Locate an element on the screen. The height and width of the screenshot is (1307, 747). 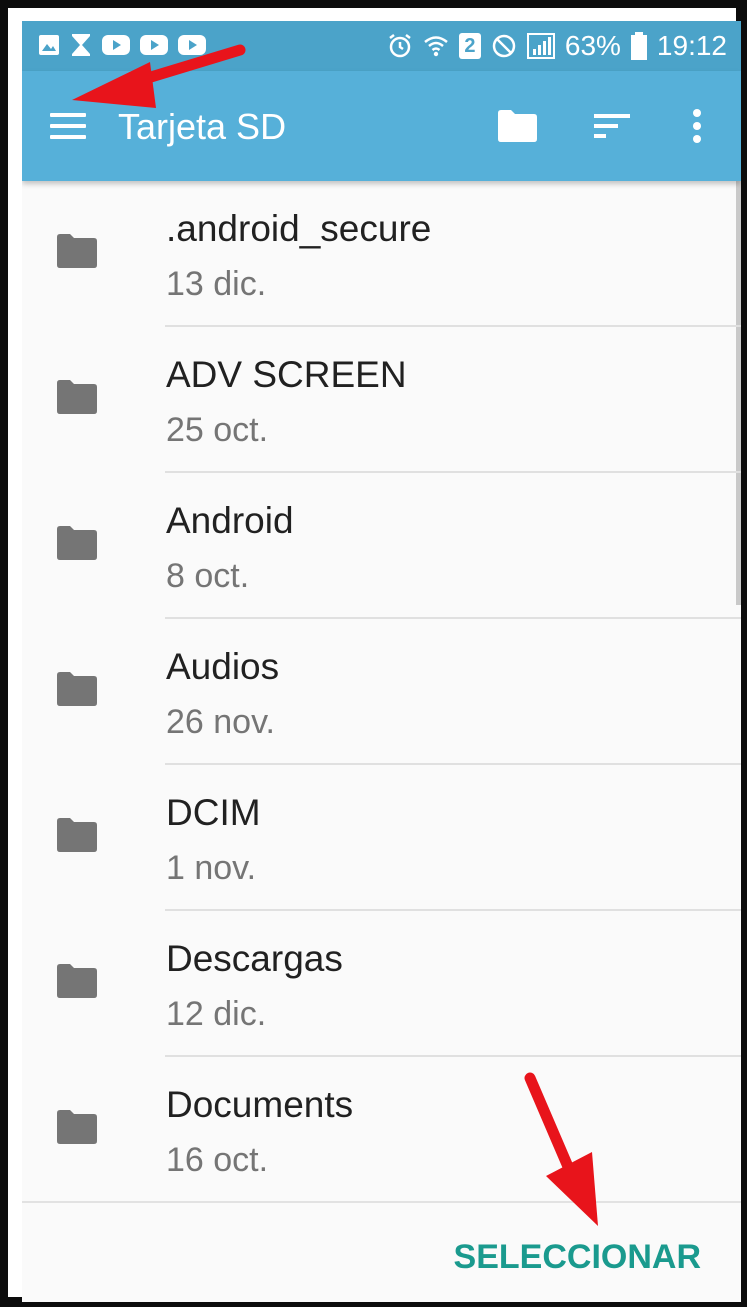
file-date: 12 dic. is located at coordinates (216, 1014).